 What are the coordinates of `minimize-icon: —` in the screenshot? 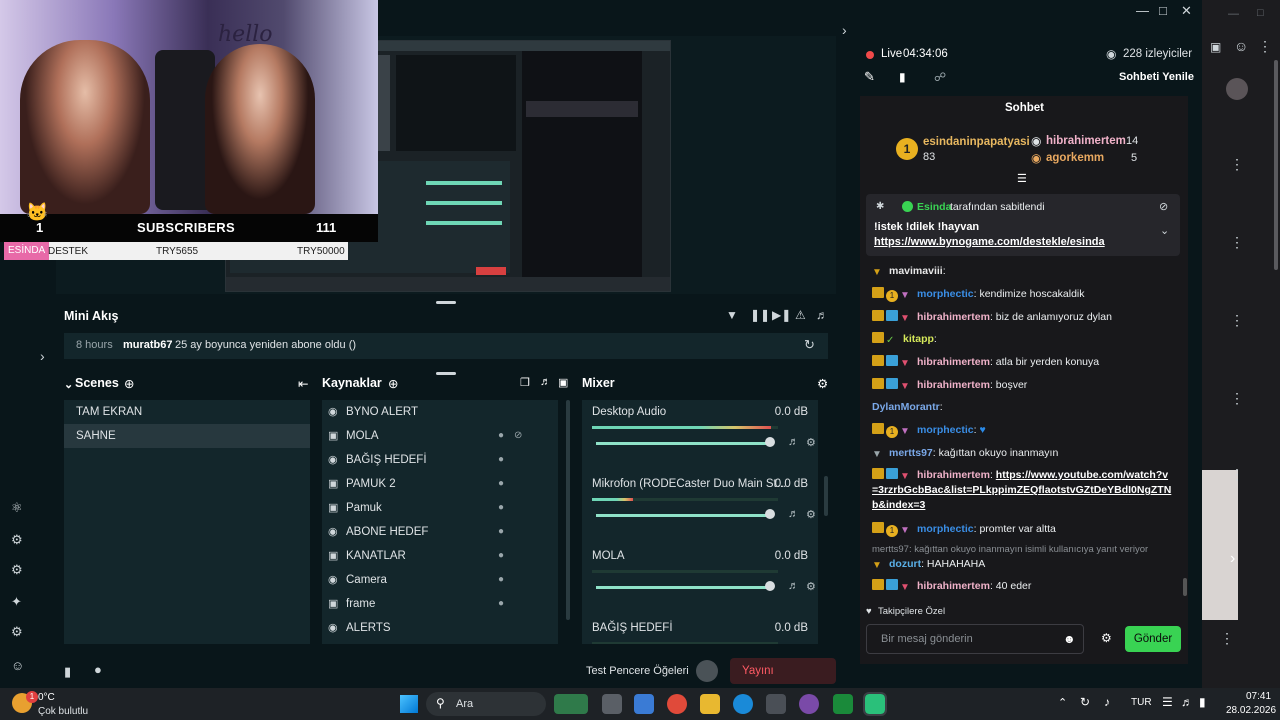 It's located at (1142, 10).